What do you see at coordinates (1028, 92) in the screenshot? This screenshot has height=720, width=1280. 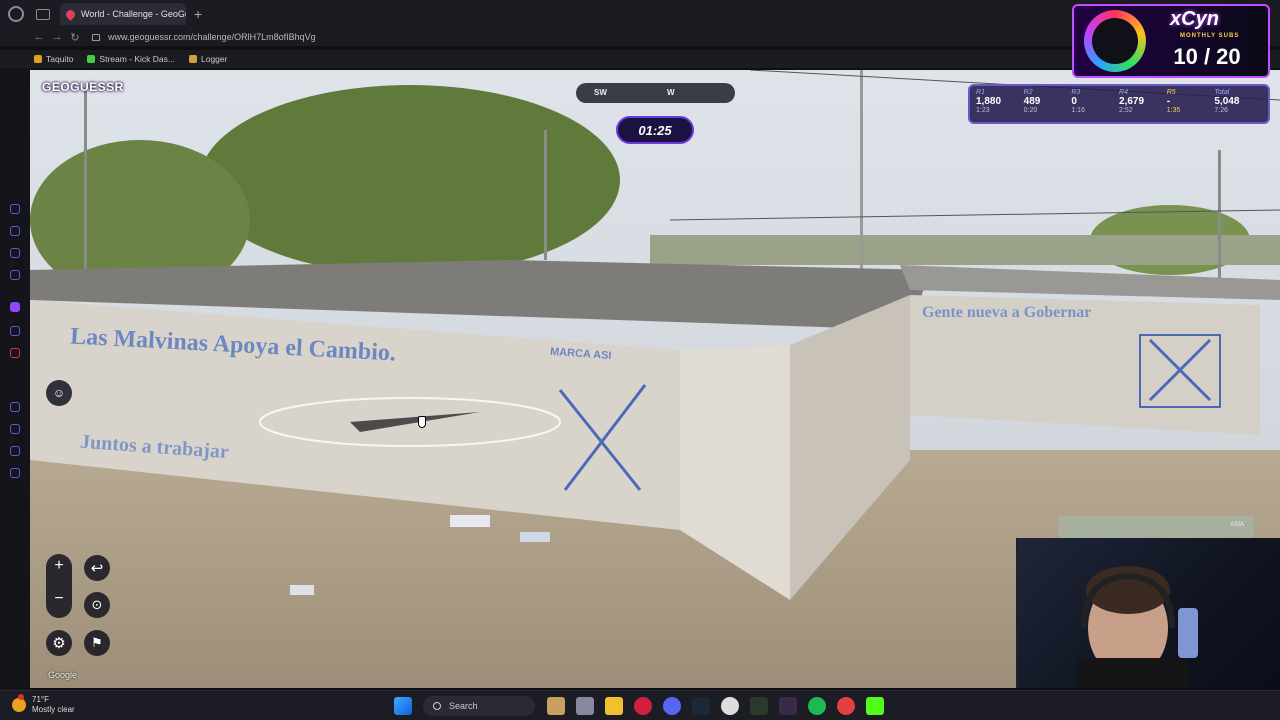 I see `round-label: R2` at bounding box center [1028, 92].